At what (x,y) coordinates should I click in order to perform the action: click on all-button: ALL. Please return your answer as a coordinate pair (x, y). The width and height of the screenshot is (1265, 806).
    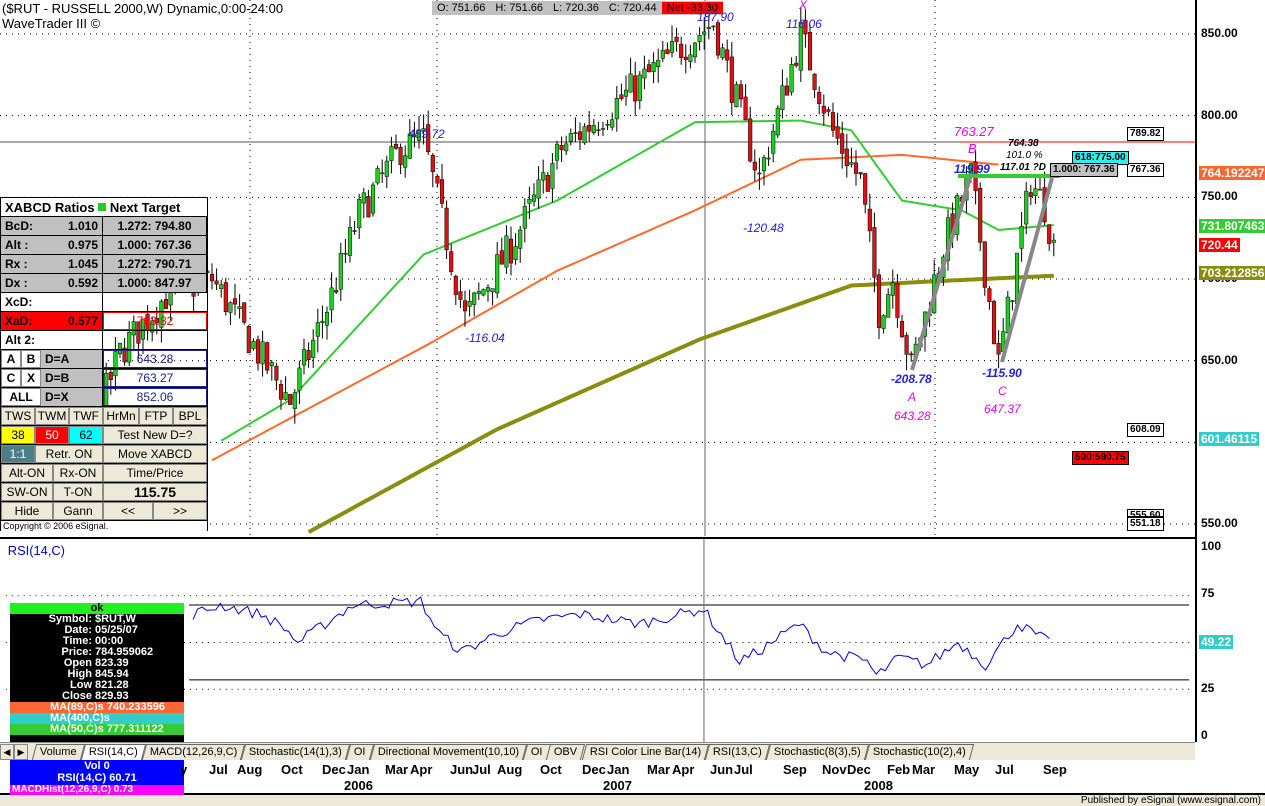
    Looking at the image, I should click on (21, 397).